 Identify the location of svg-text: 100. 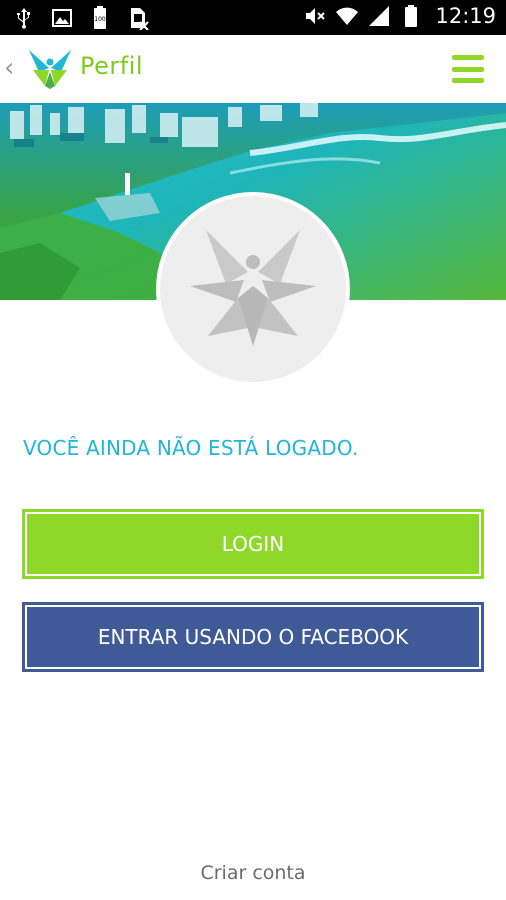
(100, 19).